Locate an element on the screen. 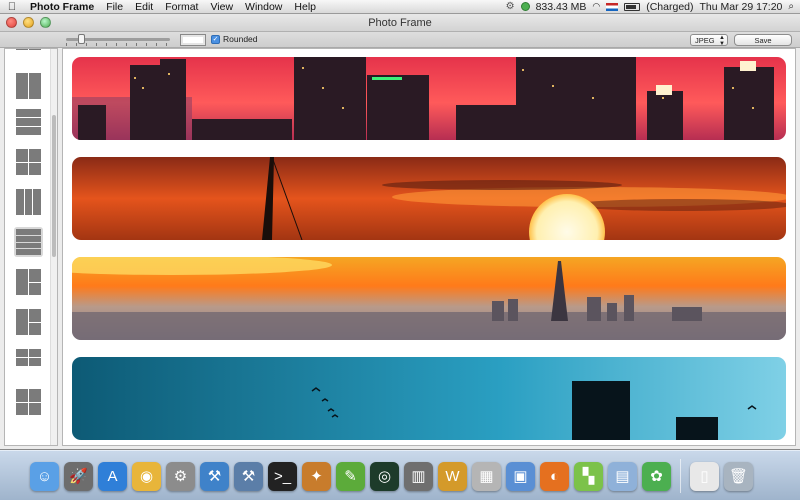  menu-help: Help is located at coordinates (305, 7).